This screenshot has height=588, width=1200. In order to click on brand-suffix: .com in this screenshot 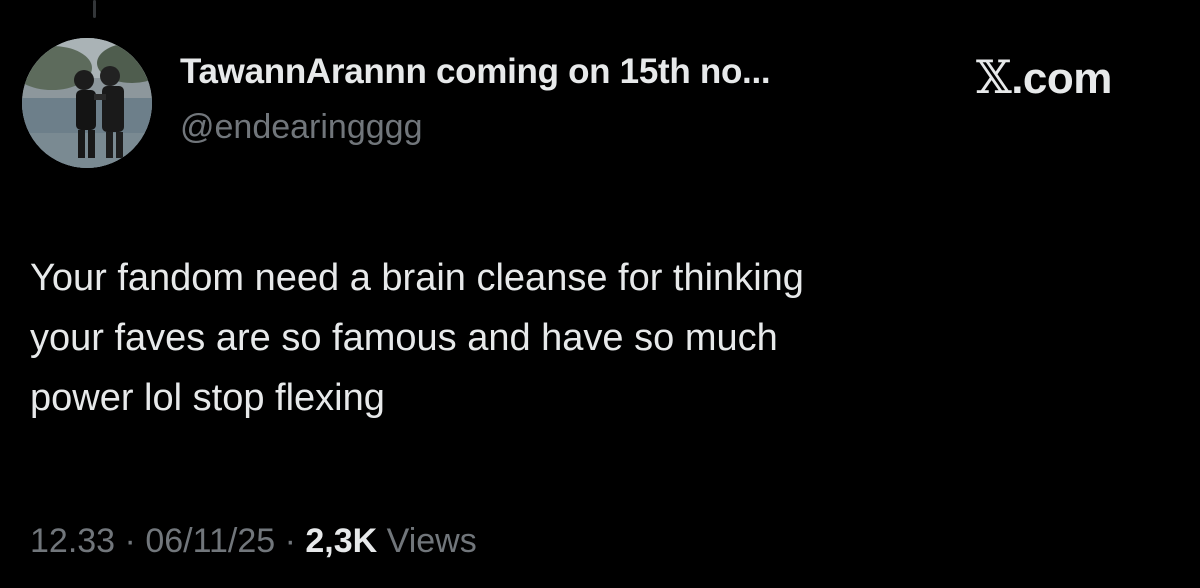, I will do `click(1061, 78)`.